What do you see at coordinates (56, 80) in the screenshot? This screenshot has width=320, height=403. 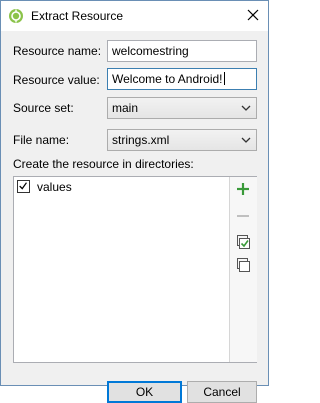 I see `resource-value-label: Resource value:` at bounding box center [56, 80].